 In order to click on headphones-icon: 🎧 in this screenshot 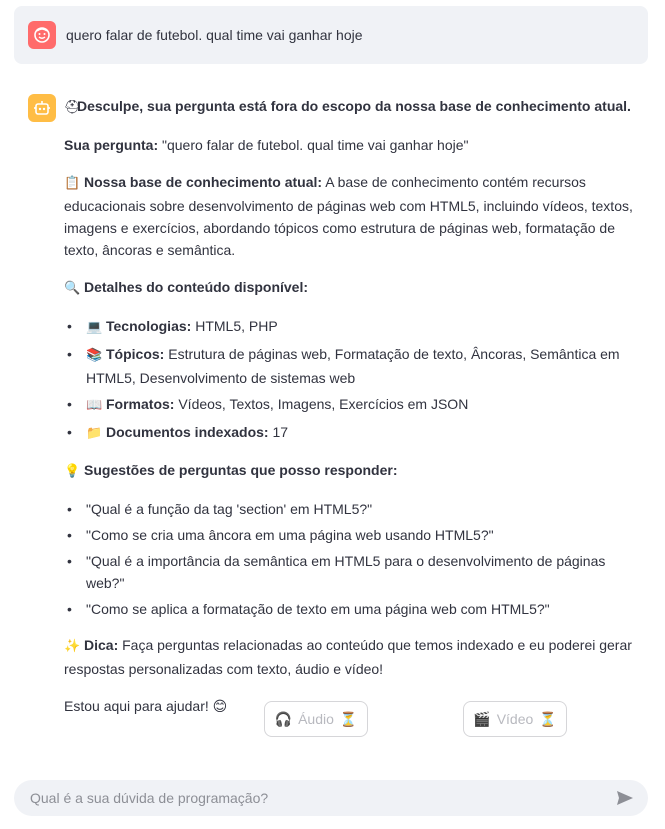, I will do `click(283, 718)`.